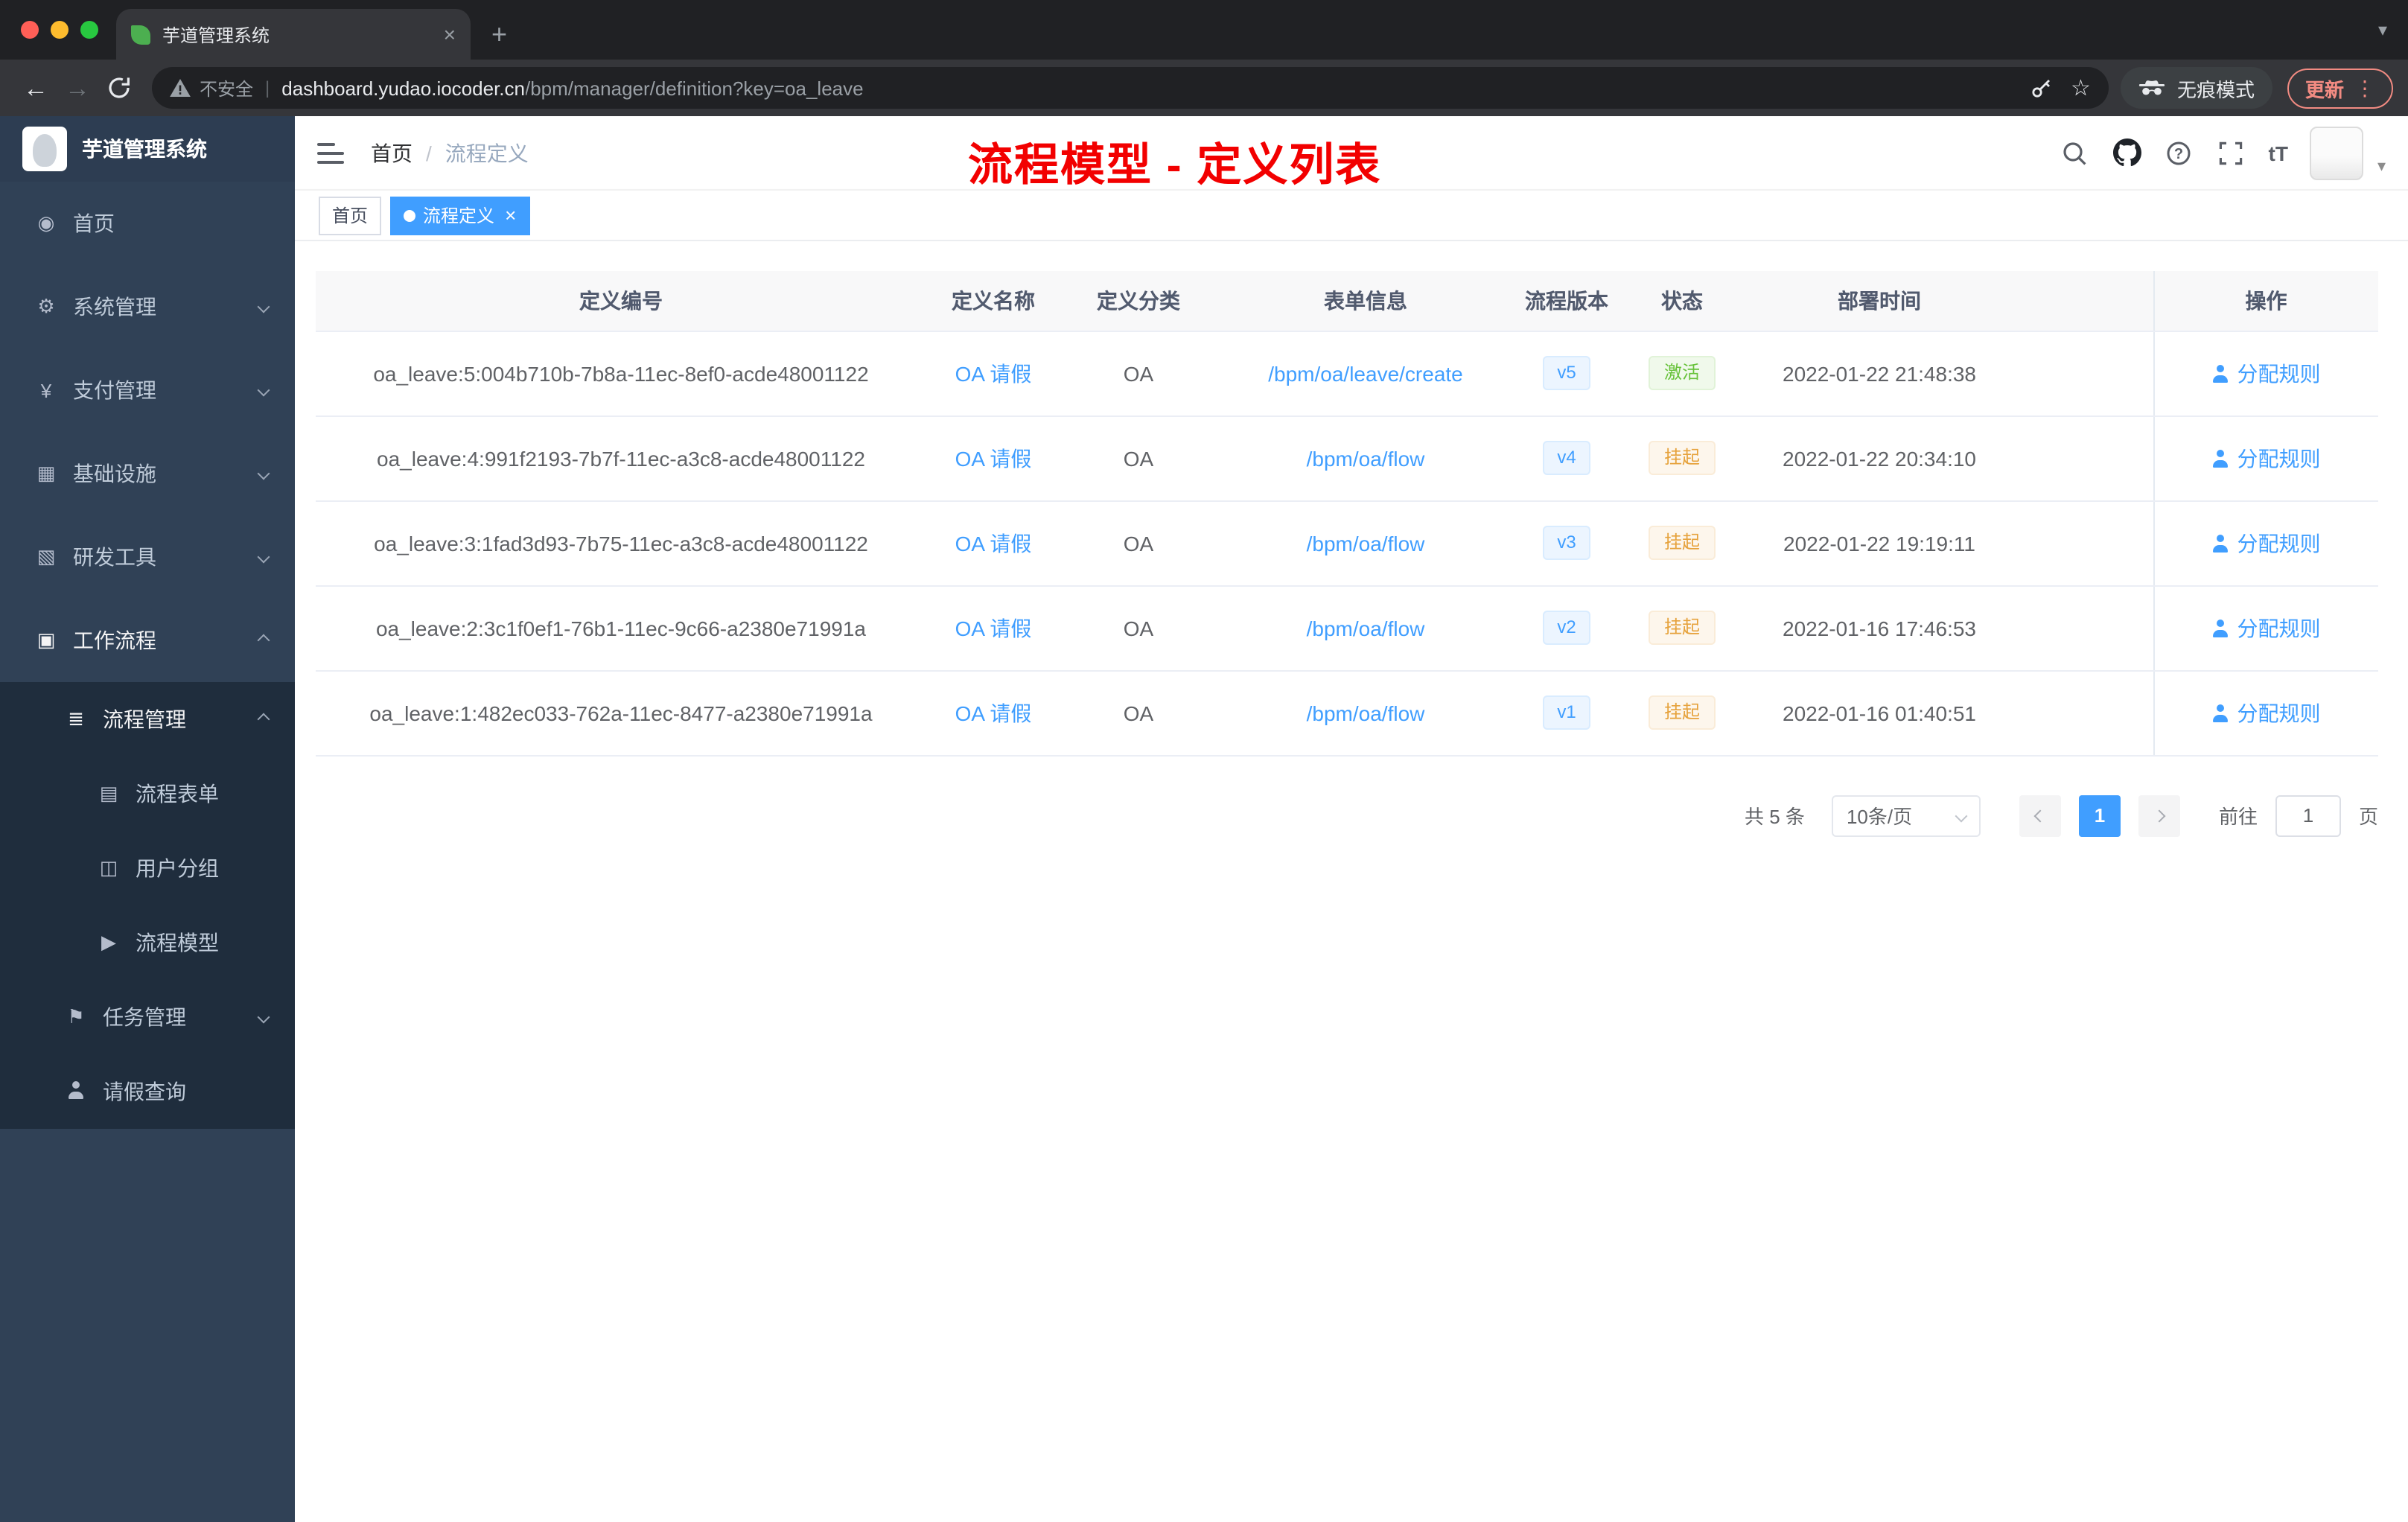  What do you see at coordinates (1365, 373) in the screenshot?
I see `form-link: /bpm/oa/leave/create` at bounding box center [1365, 373].